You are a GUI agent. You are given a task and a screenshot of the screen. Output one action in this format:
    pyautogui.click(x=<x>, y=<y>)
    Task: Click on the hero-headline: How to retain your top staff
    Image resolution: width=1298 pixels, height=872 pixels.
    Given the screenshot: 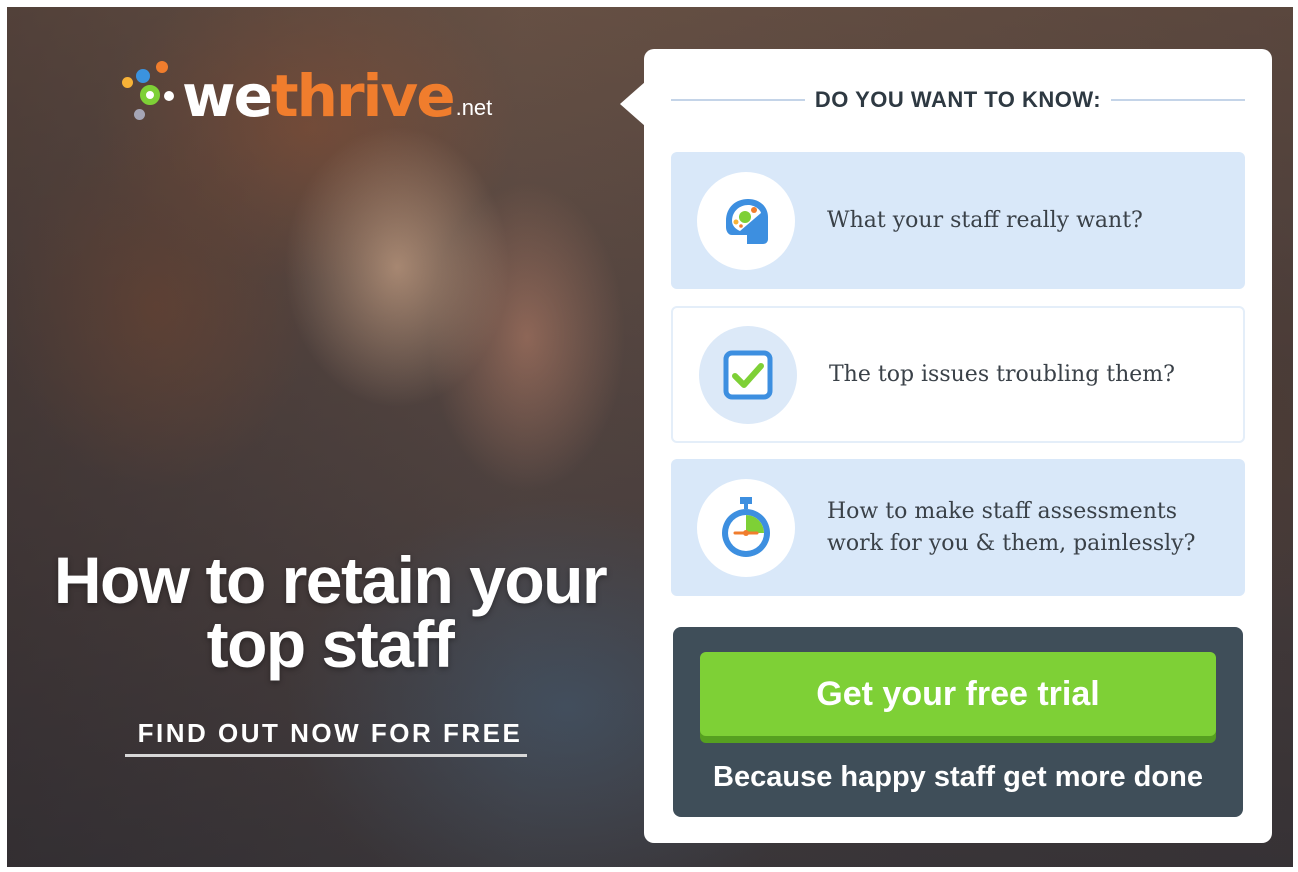 What is the action you would take?
    pyautogui.click(x=330, y=612)
    